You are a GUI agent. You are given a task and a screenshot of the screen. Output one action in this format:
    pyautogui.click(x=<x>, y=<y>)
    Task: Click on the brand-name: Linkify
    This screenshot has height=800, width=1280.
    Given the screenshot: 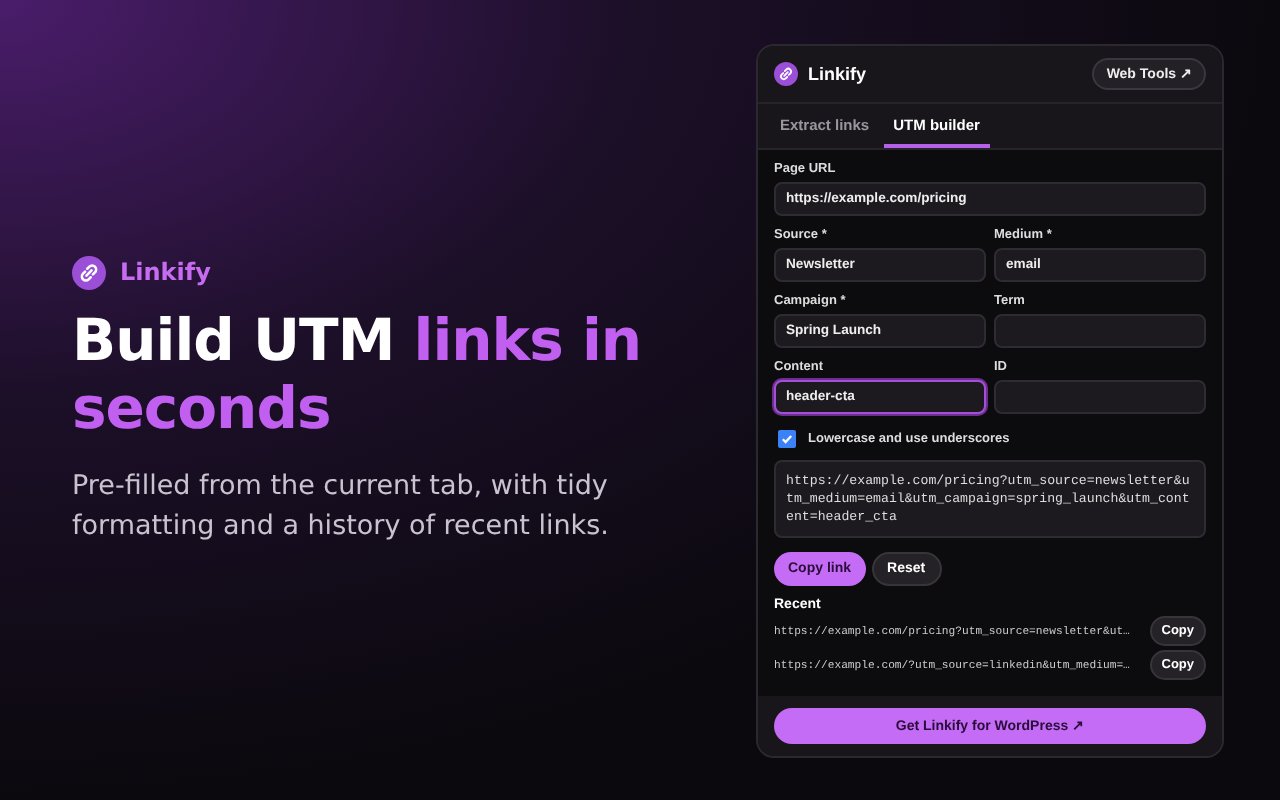 What is the action you would take?
    pyautogui.click(x=165, y=272)
    